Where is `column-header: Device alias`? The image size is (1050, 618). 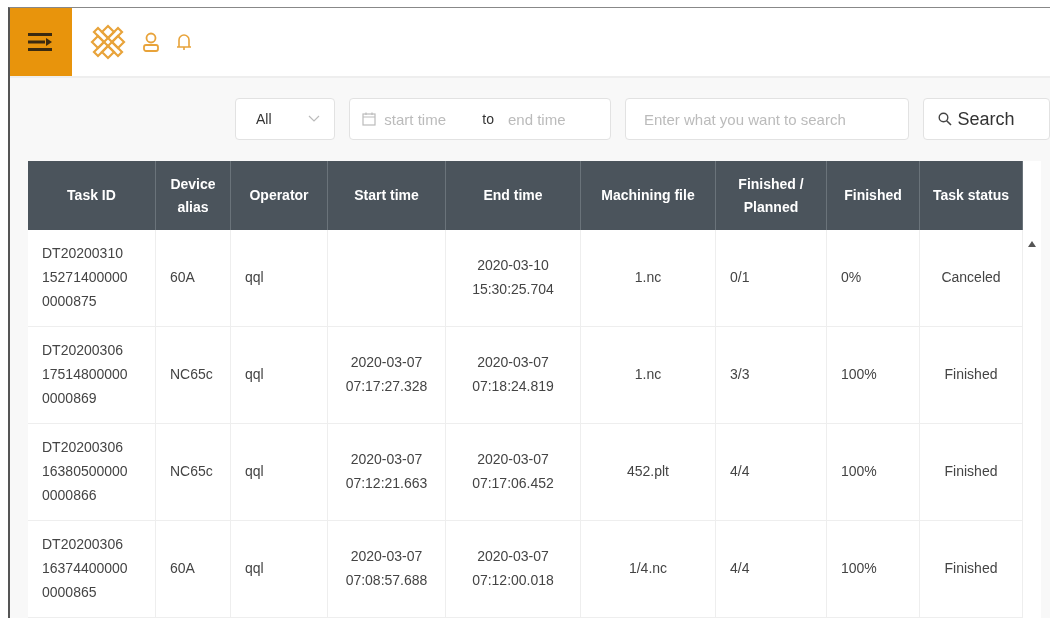 column-header: Device alias is located at coordinates (193, 195).